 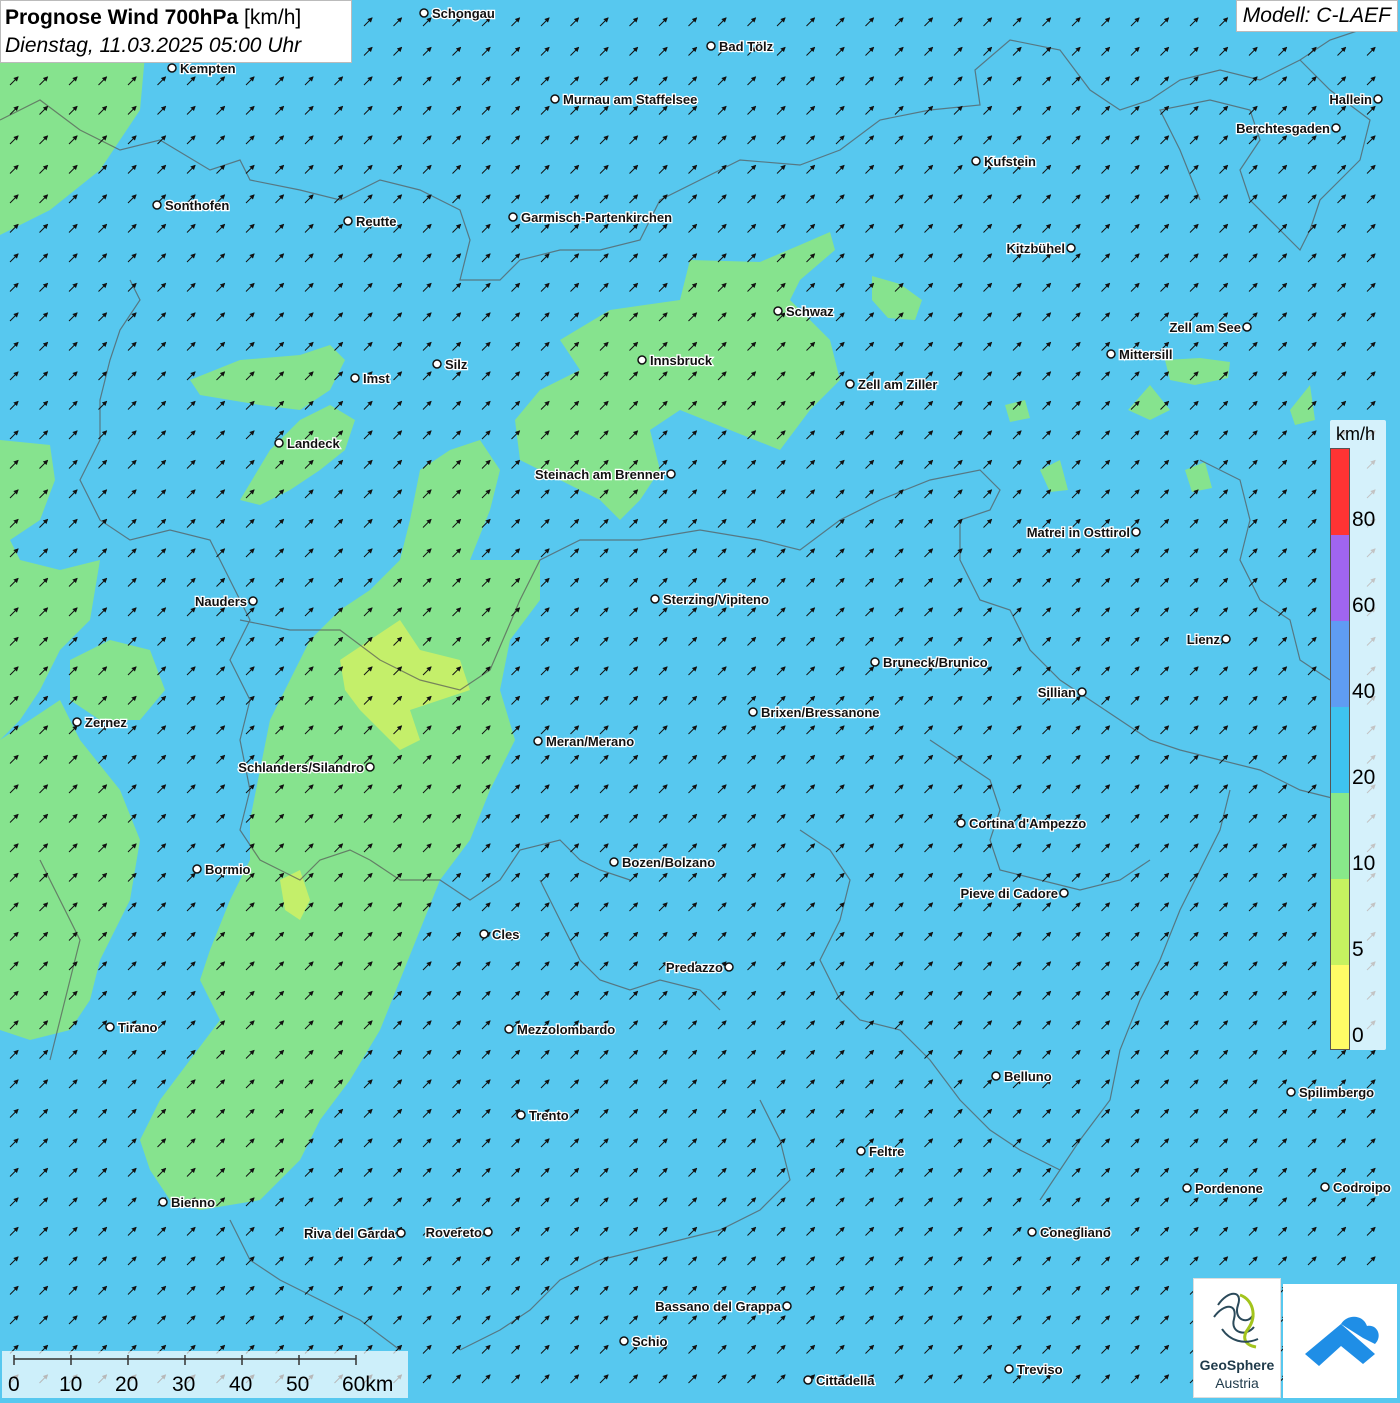 What do you see at coordinates (1205, 327) in the screenshot?
I see `city-label: Zell am See` at bounding box center [1205, 327].